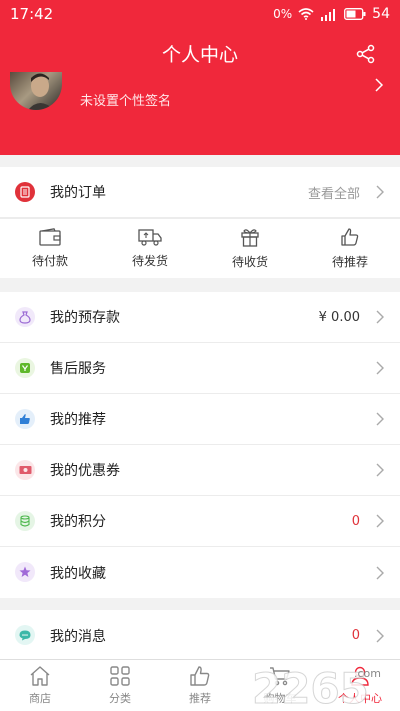  I want to click on menu-item-label: 售后服务, so click(78, 369).